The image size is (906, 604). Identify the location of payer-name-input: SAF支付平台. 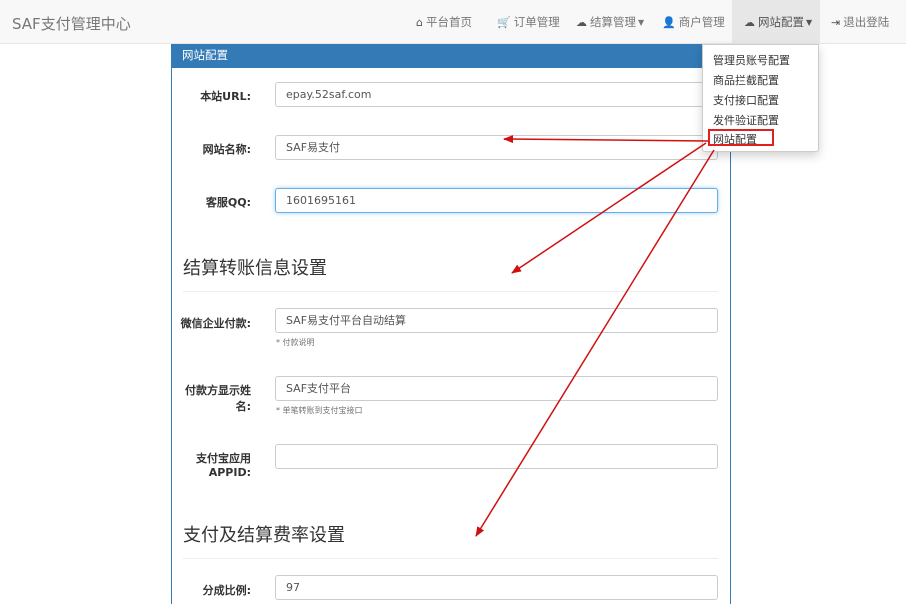
(496, 388).